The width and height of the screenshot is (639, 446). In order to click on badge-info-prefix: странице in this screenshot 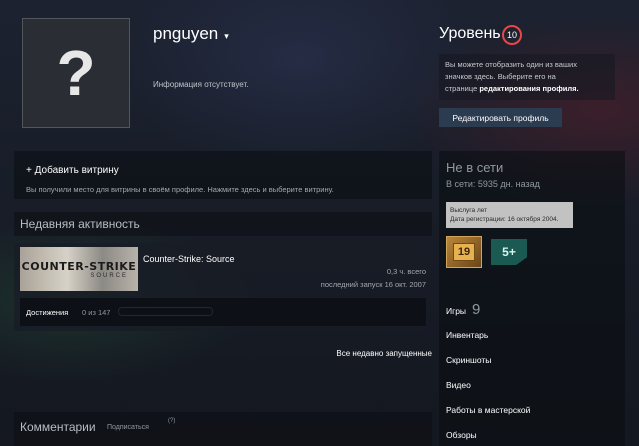, I will do `click(462, 88)`.